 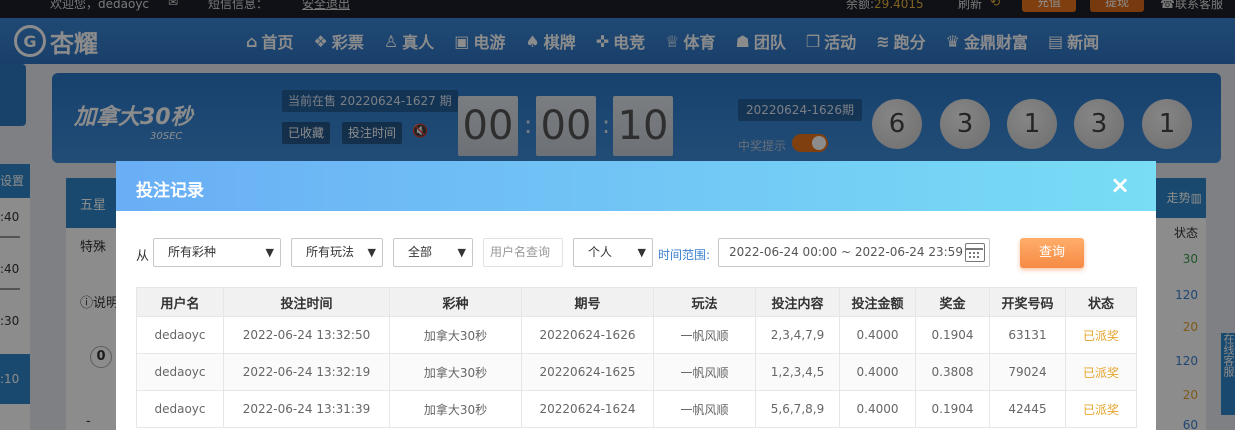 What do you see at coordinates (587, 302) in the screenshot?
I see `col-header-issue: 期号` at bounding box center [587, 302].